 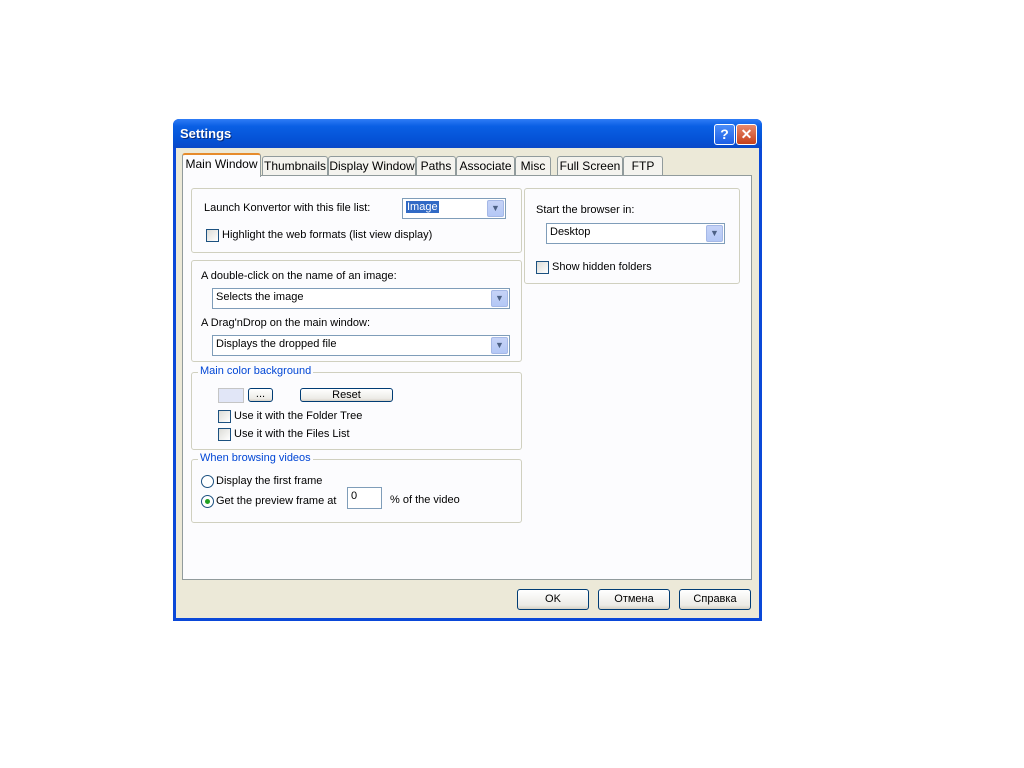 What do you see at coordinates (425, 500) in the screenshot?
I see `preview-percent-suffix: % of the video` at bounding box center [425, 500].